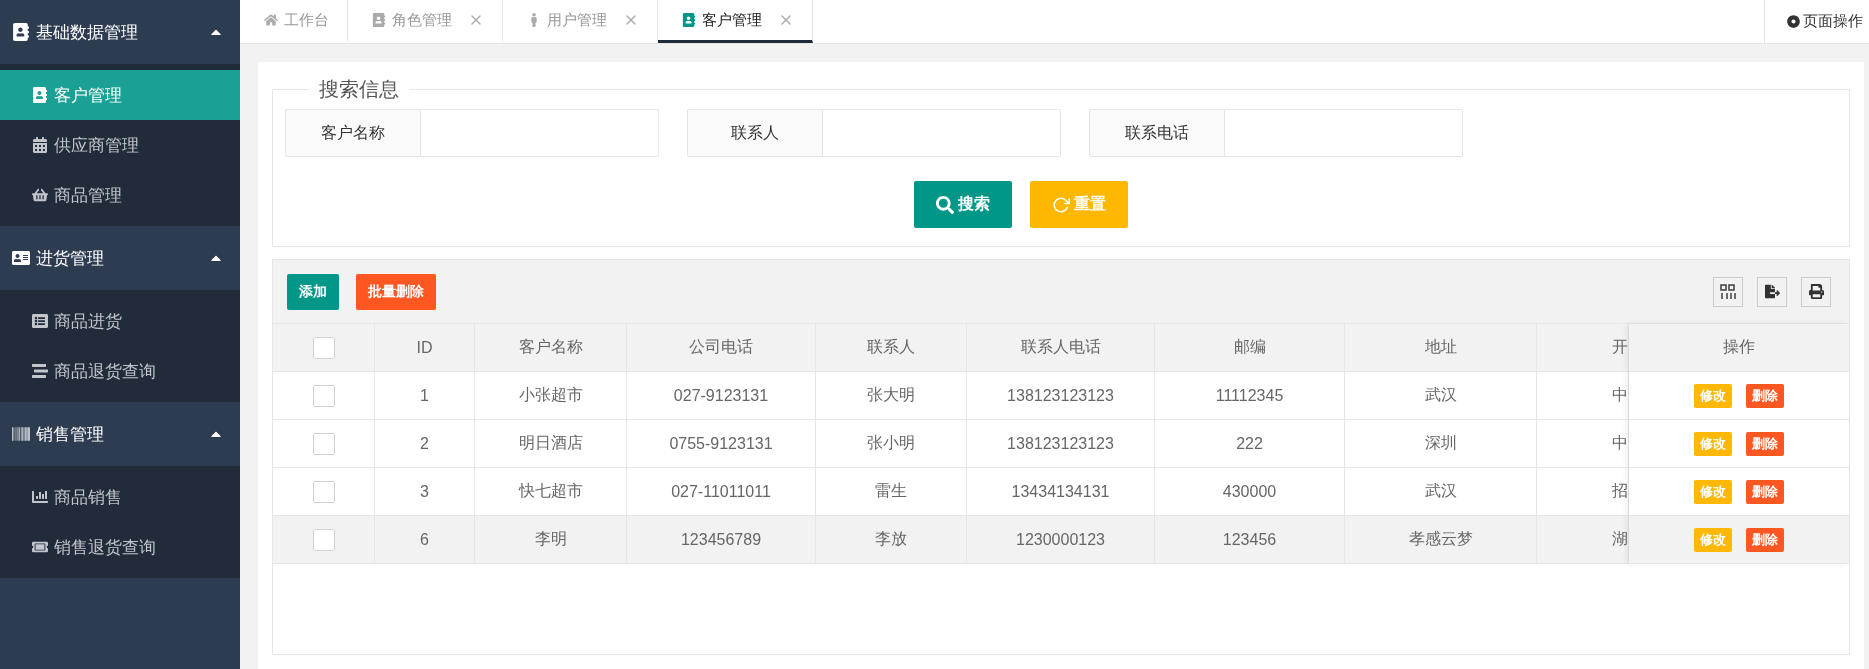  I want to click on table-cell: 李放, so click(891, 539).